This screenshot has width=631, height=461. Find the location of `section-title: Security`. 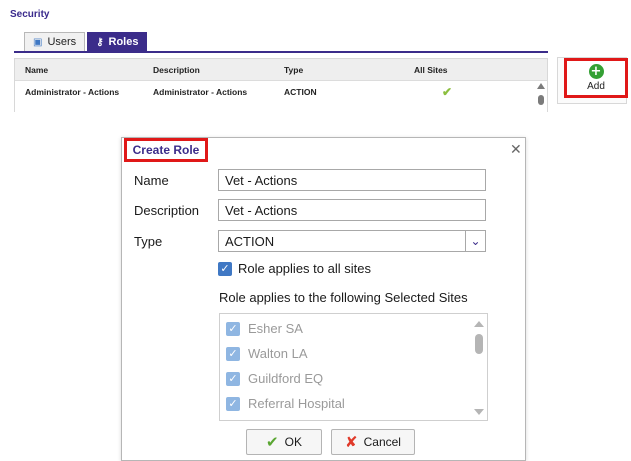

section-title: Security is located at coordinates (30, 14).